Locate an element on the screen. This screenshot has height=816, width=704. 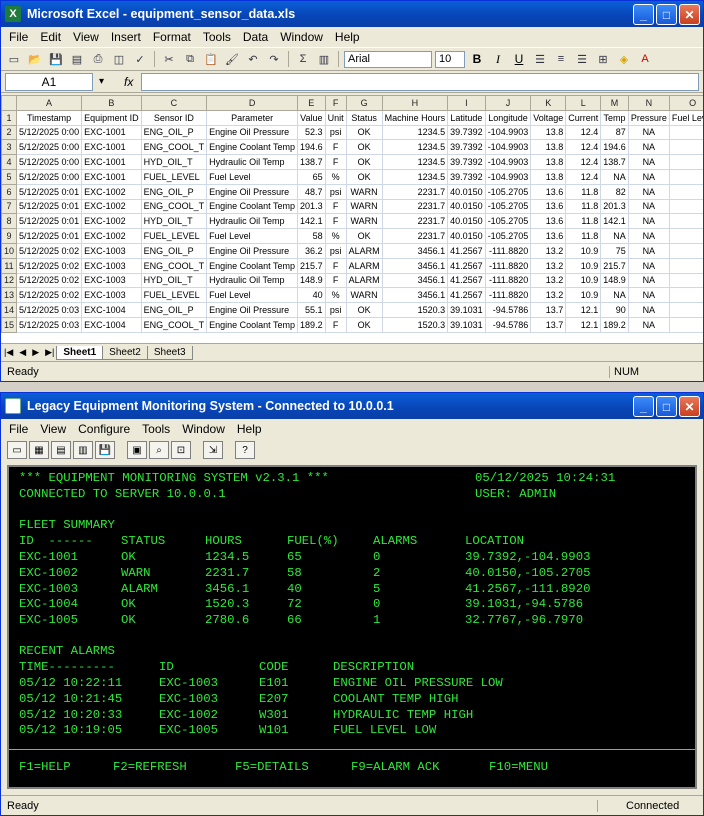
cell: ENG_COOL_T is located at coordinates (174, 324).